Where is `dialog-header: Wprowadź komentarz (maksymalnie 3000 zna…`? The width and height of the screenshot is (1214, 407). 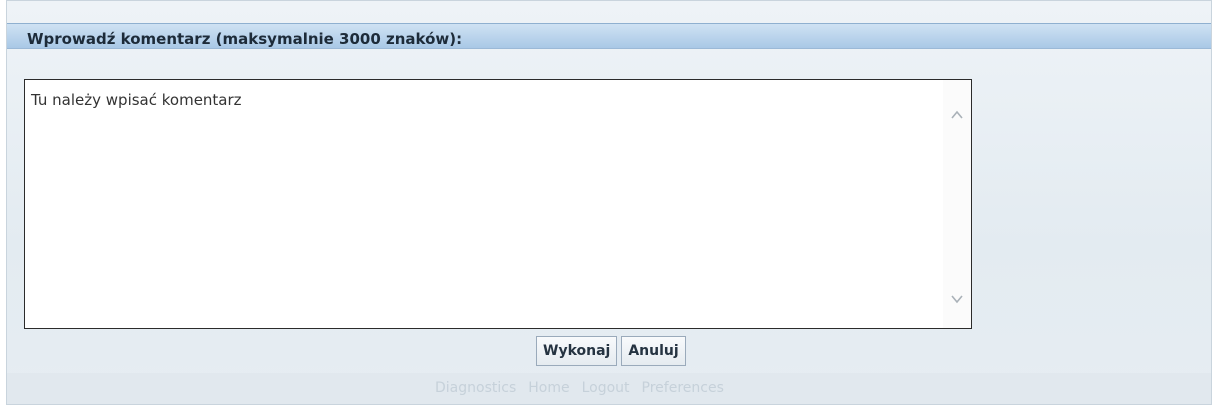 dialog-header: Wprowadź komentarz (maksymalnie 3000 zna… is located at coordinates (609, 36).